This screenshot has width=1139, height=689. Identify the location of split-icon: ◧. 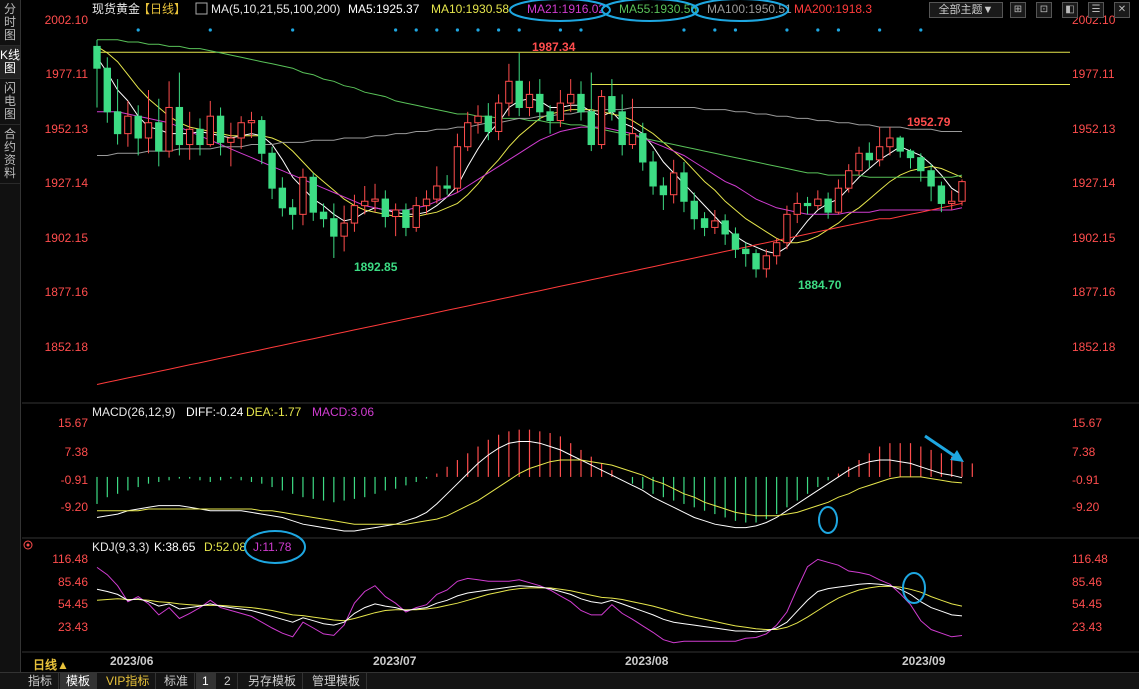
(1070, 10).